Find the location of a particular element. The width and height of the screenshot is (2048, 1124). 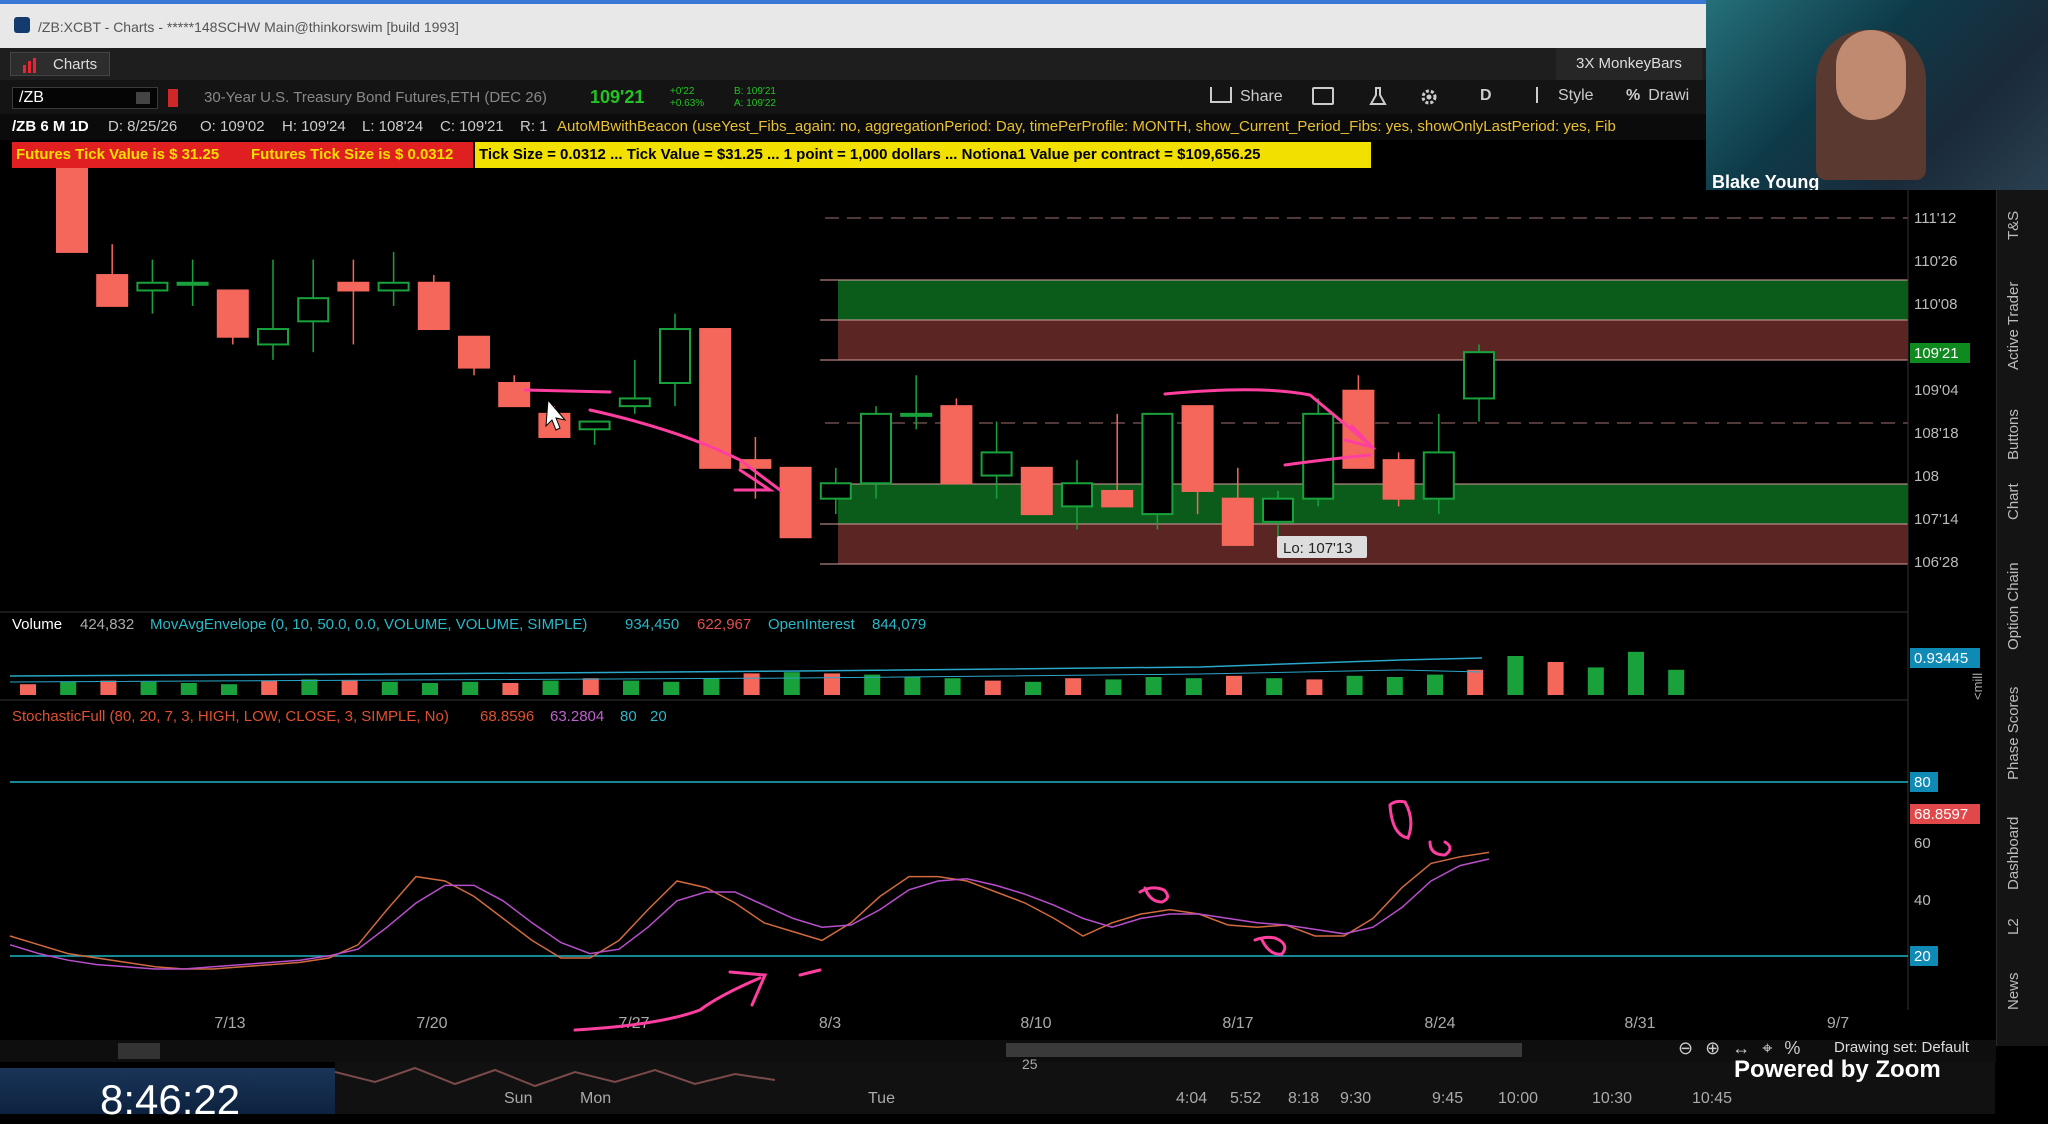

flask-icon is located at coordinates (1378, 96).